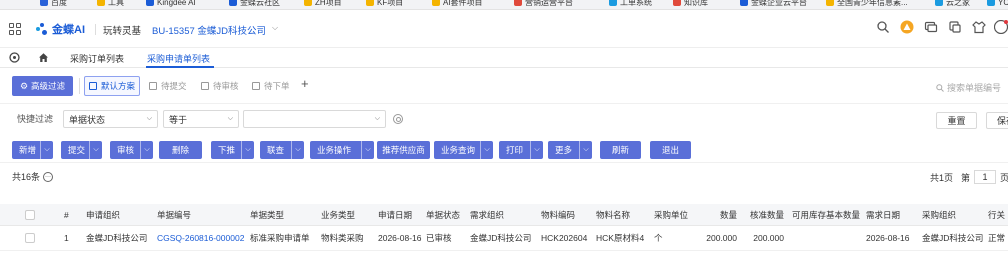 This screenshot has height=259, width=1008. What do you see at coordinates (171, 4) in the screenshot?
I see `bookmark-item: Kingdee AI` at bounding box center [171, 4].